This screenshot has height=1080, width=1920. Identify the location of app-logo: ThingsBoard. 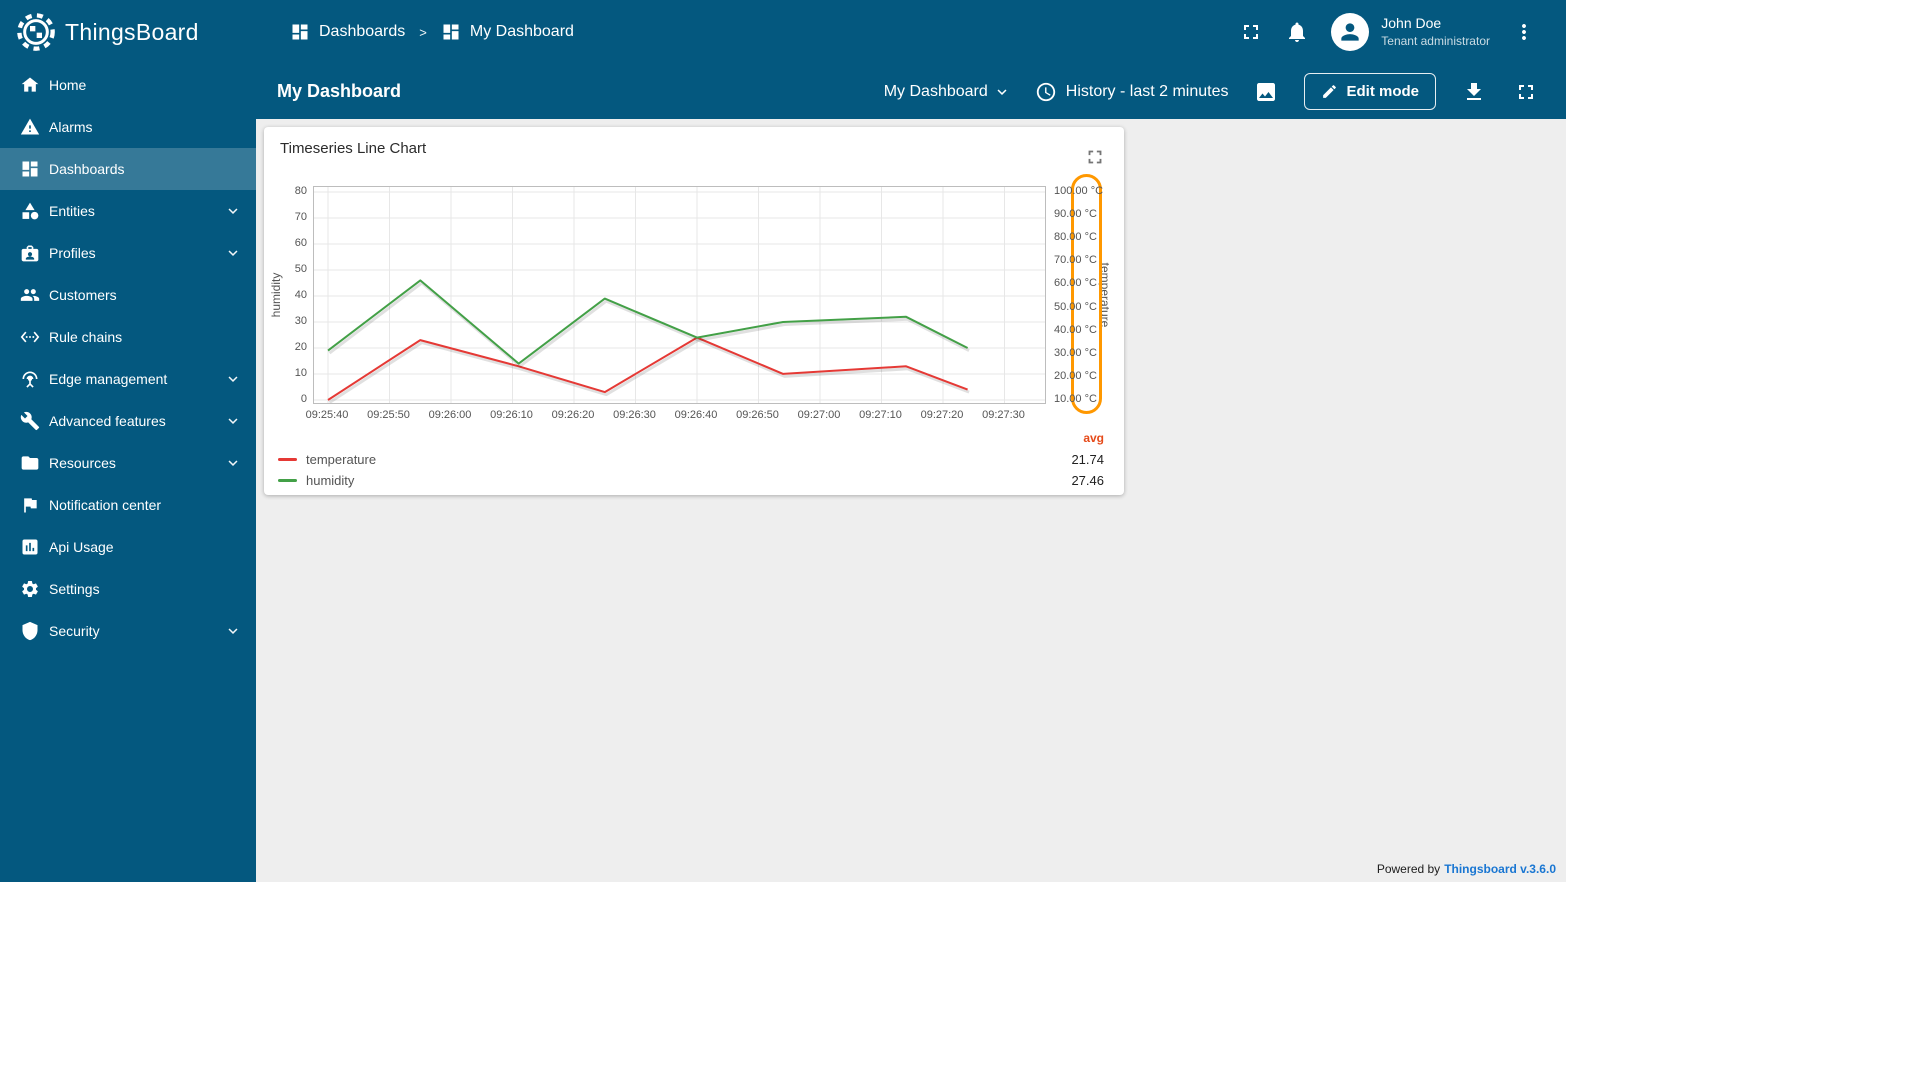
(128, 32).